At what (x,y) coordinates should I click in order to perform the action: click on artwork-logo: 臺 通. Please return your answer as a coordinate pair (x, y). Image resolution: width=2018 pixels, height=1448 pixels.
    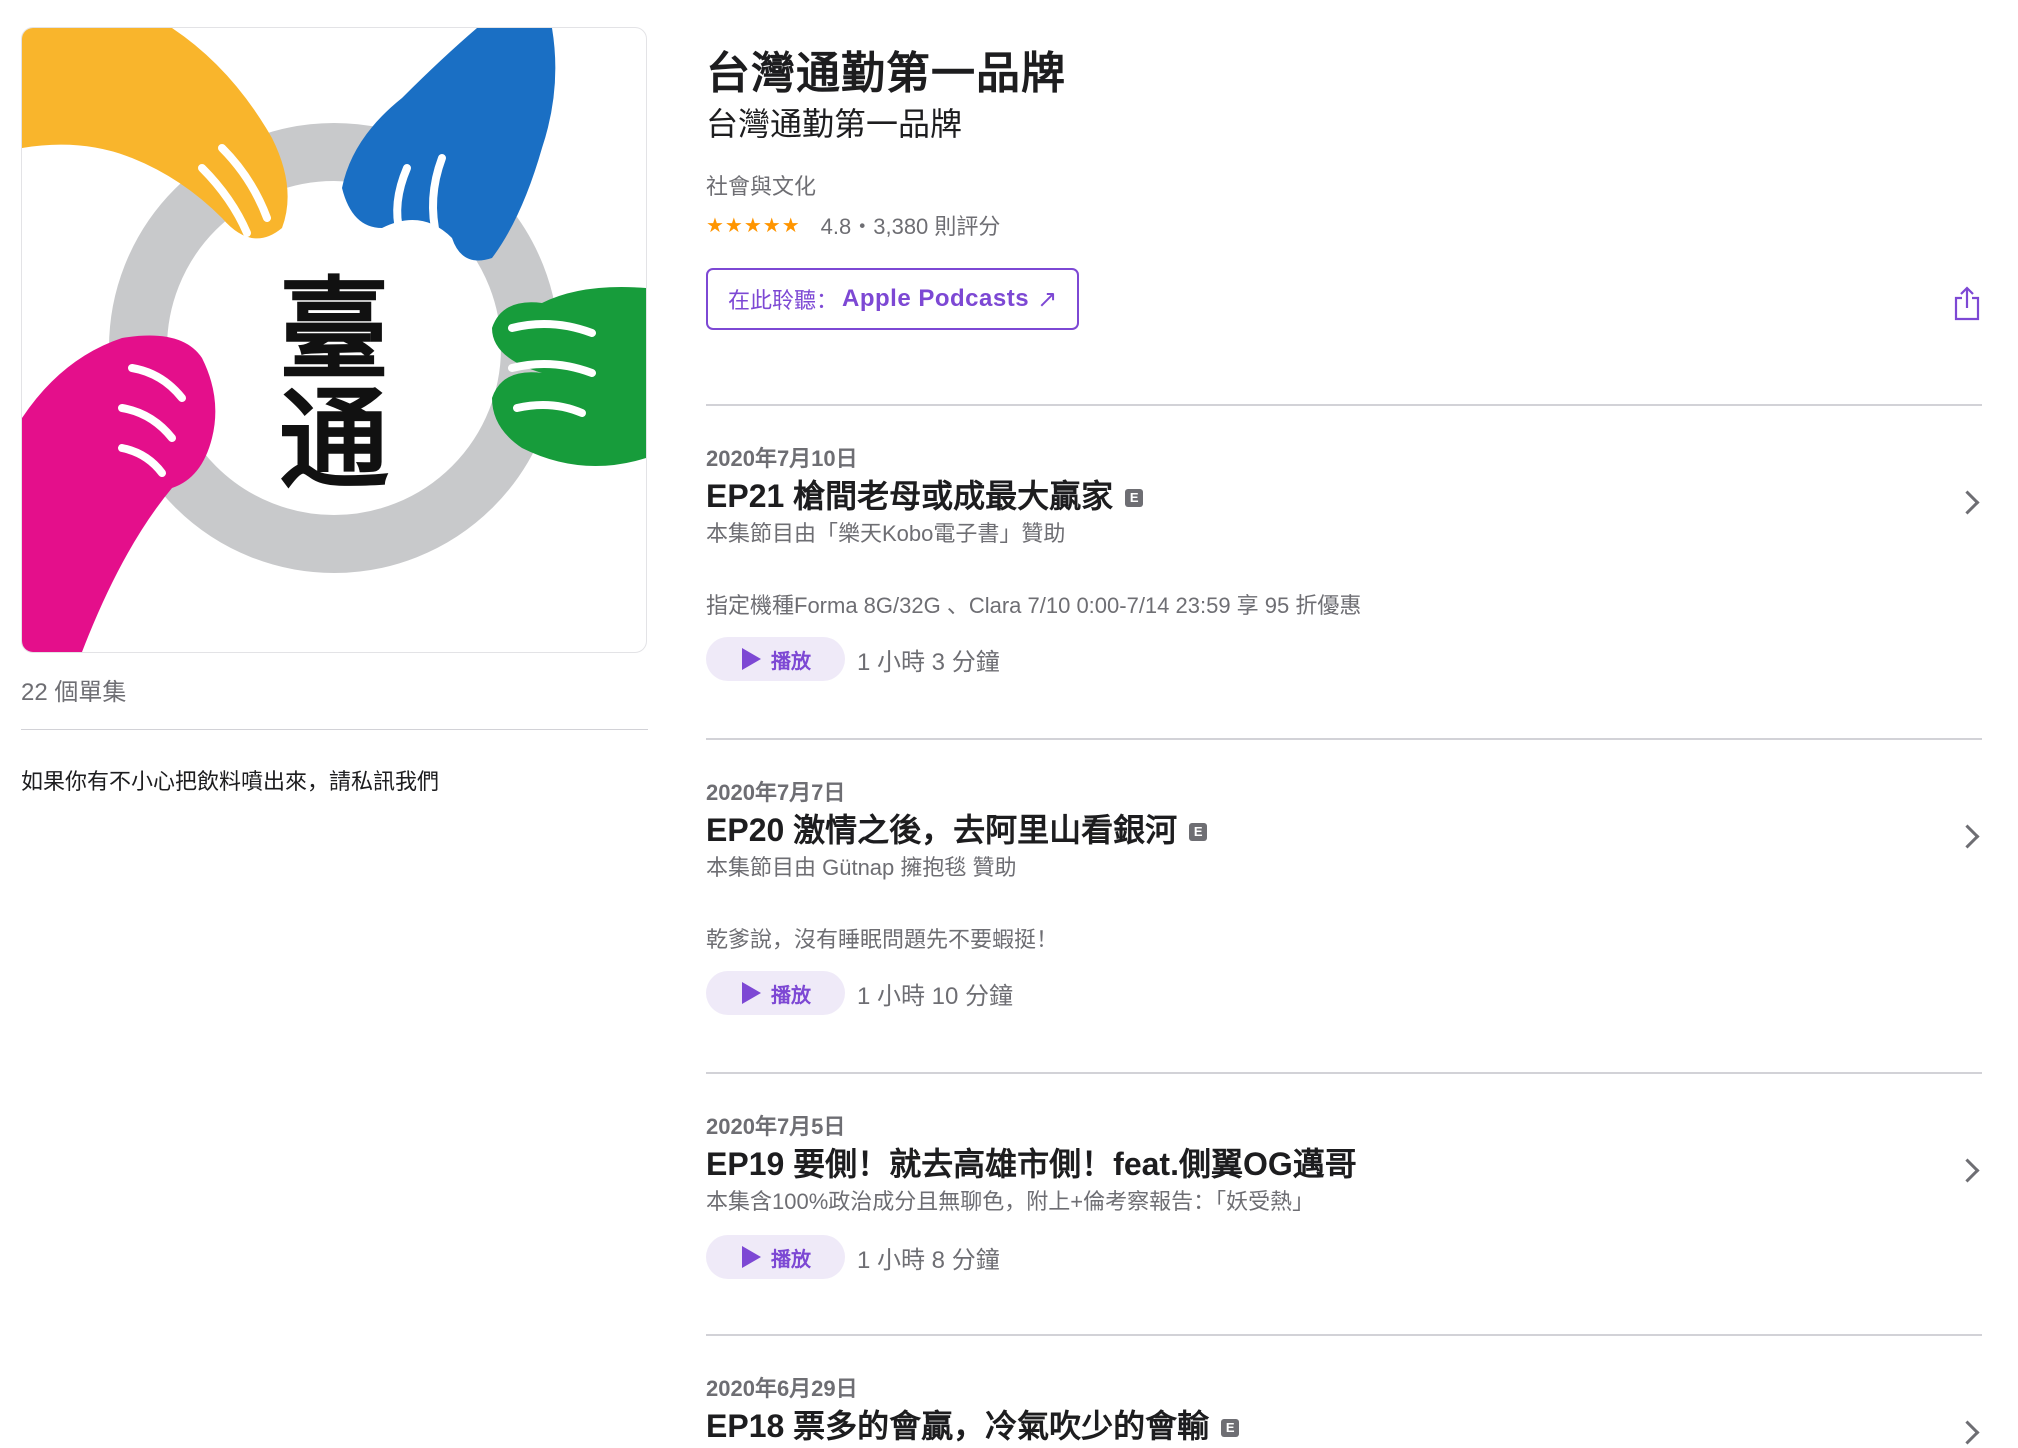
    Looking at the image, I should click on (334, 340).